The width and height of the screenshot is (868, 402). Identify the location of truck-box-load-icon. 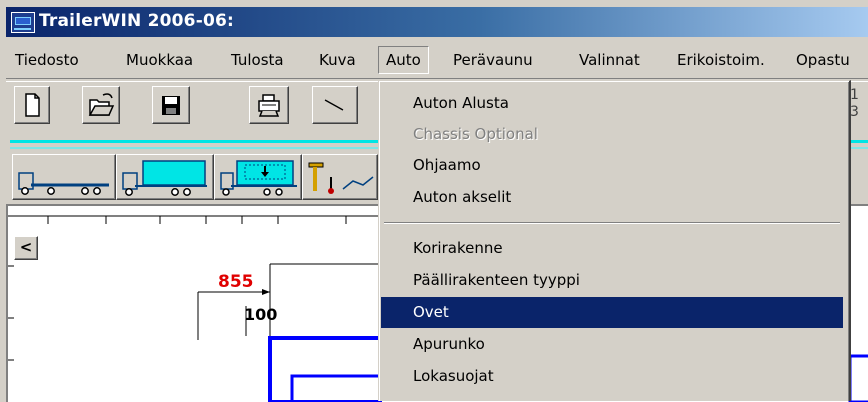
(258, 178).